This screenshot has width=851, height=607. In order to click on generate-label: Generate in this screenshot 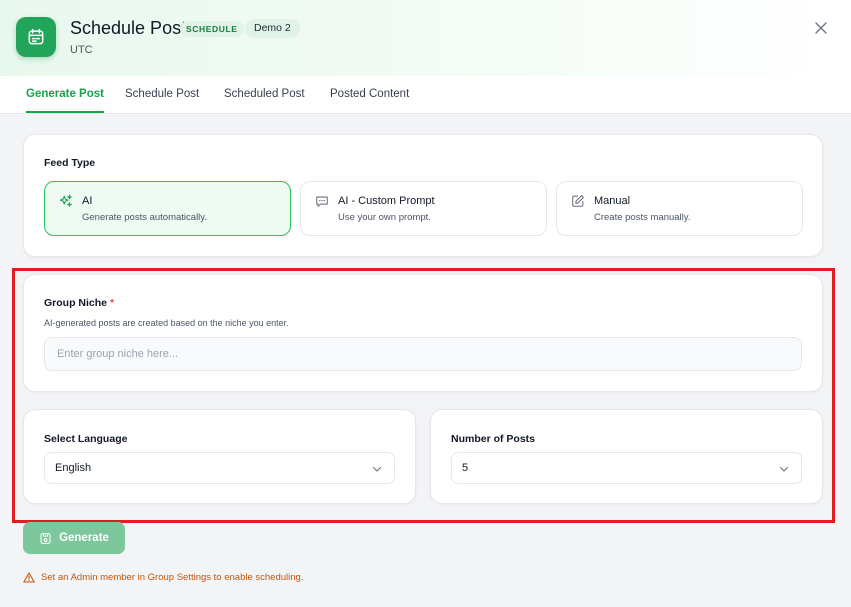, I will do `click(84, 538)`.